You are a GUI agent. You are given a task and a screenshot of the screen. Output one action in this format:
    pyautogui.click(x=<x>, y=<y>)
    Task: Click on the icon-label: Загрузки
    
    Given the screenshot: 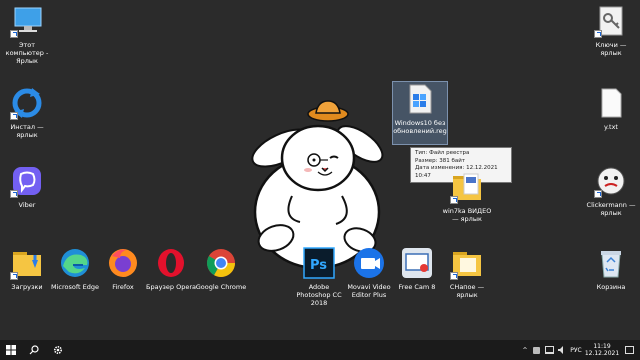 What is the action you would take?
    pyautogui.click(x=27, y=287)
    